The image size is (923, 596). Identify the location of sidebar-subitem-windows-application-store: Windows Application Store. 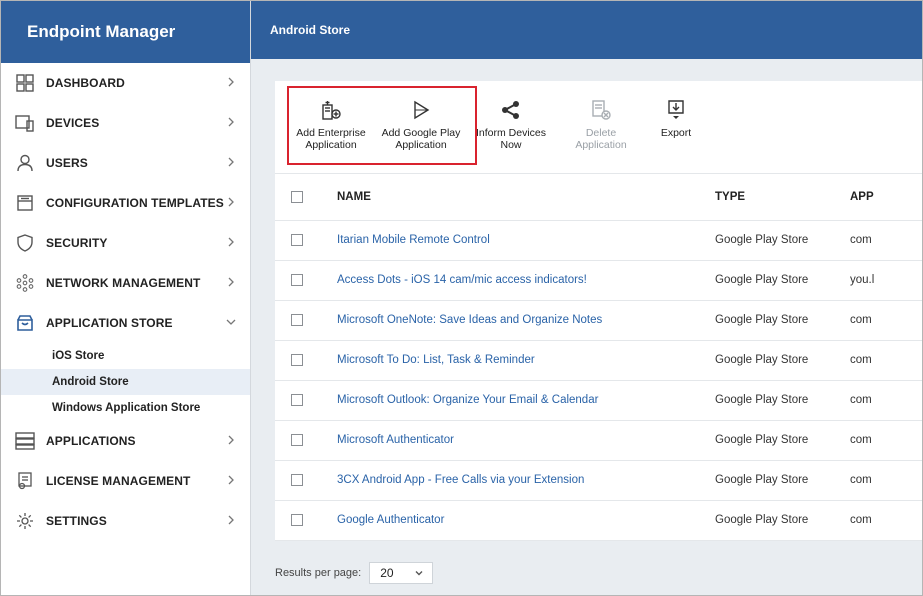
(125, 408).